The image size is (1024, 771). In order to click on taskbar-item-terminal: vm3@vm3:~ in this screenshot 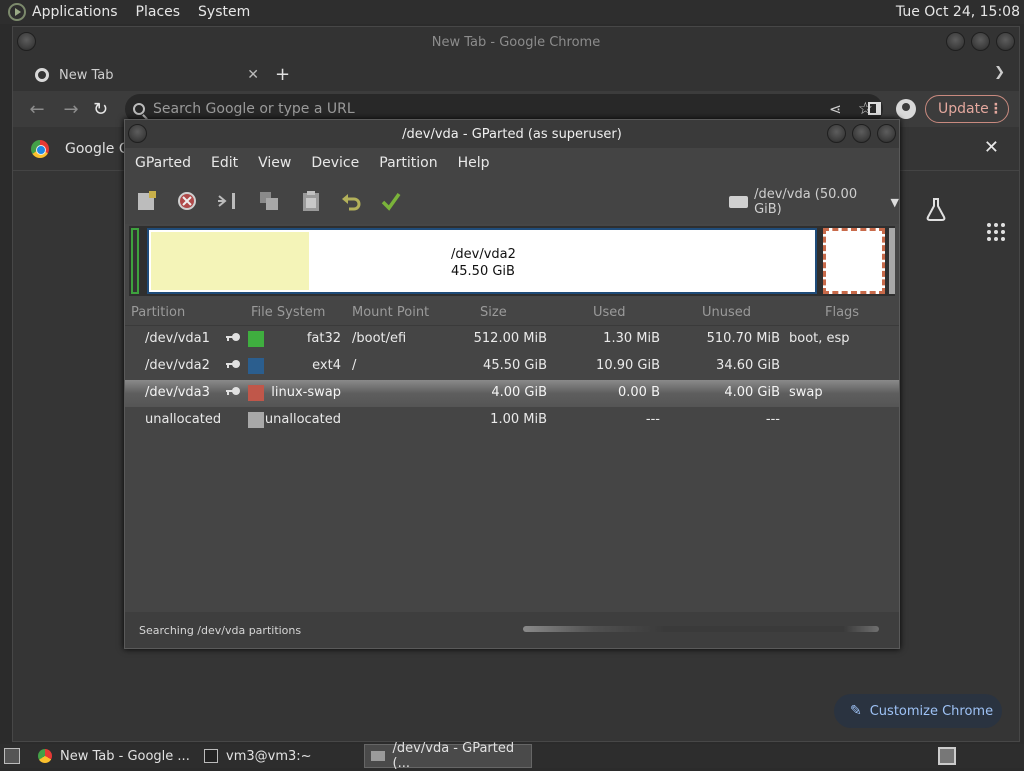, I will do `click(281, 756)`.